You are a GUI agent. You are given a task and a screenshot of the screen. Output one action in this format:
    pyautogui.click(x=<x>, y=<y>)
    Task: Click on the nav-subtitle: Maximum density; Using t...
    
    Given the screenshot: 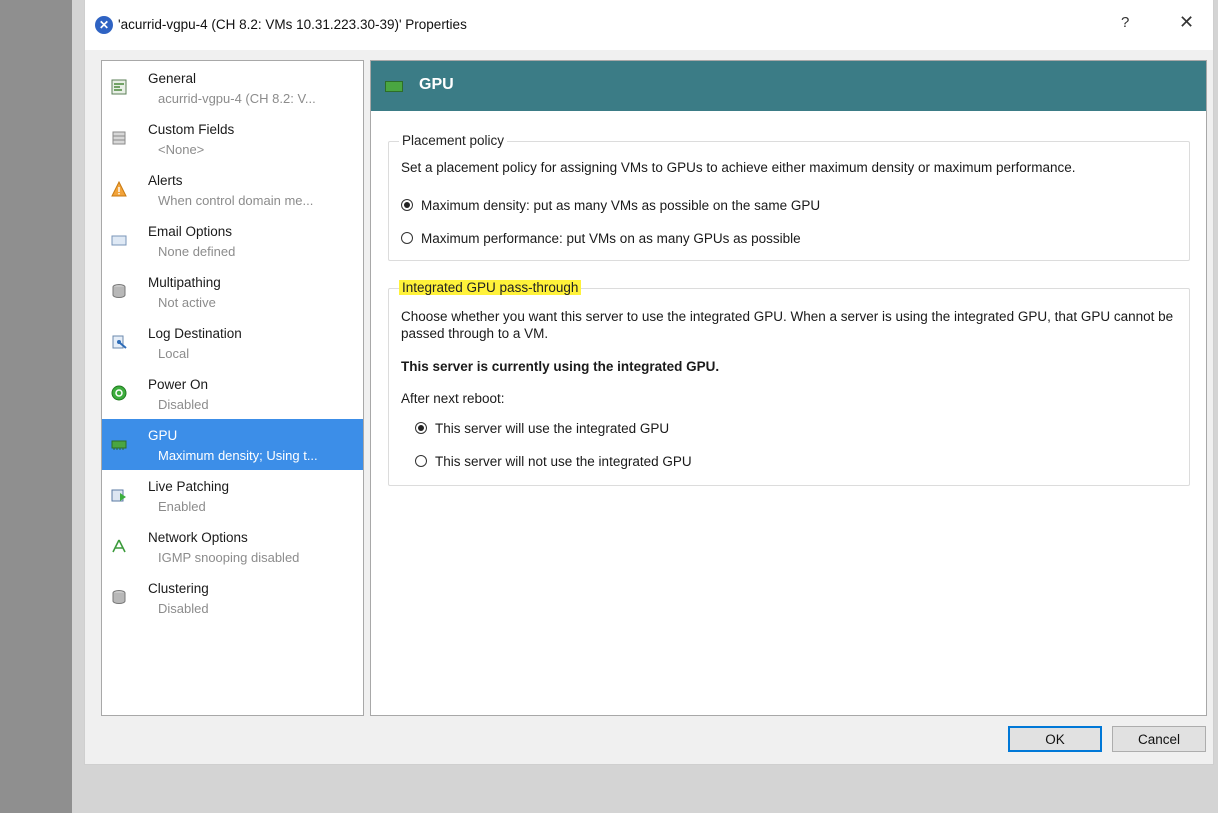 What is the action you would take?
    pyautogui.click(x=238, y=455)
    